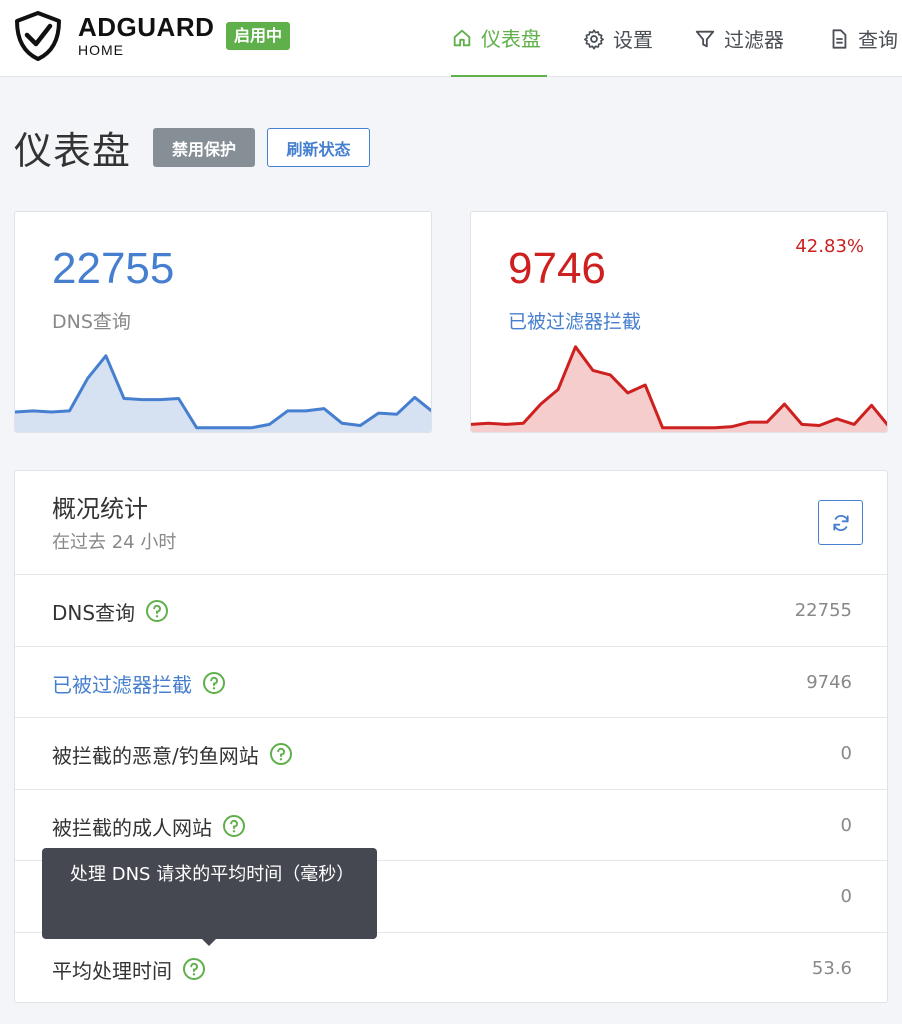 This screenshot has width=902, height=1024. I want to click on brand-subtitle: HOME, so click(101, 50).